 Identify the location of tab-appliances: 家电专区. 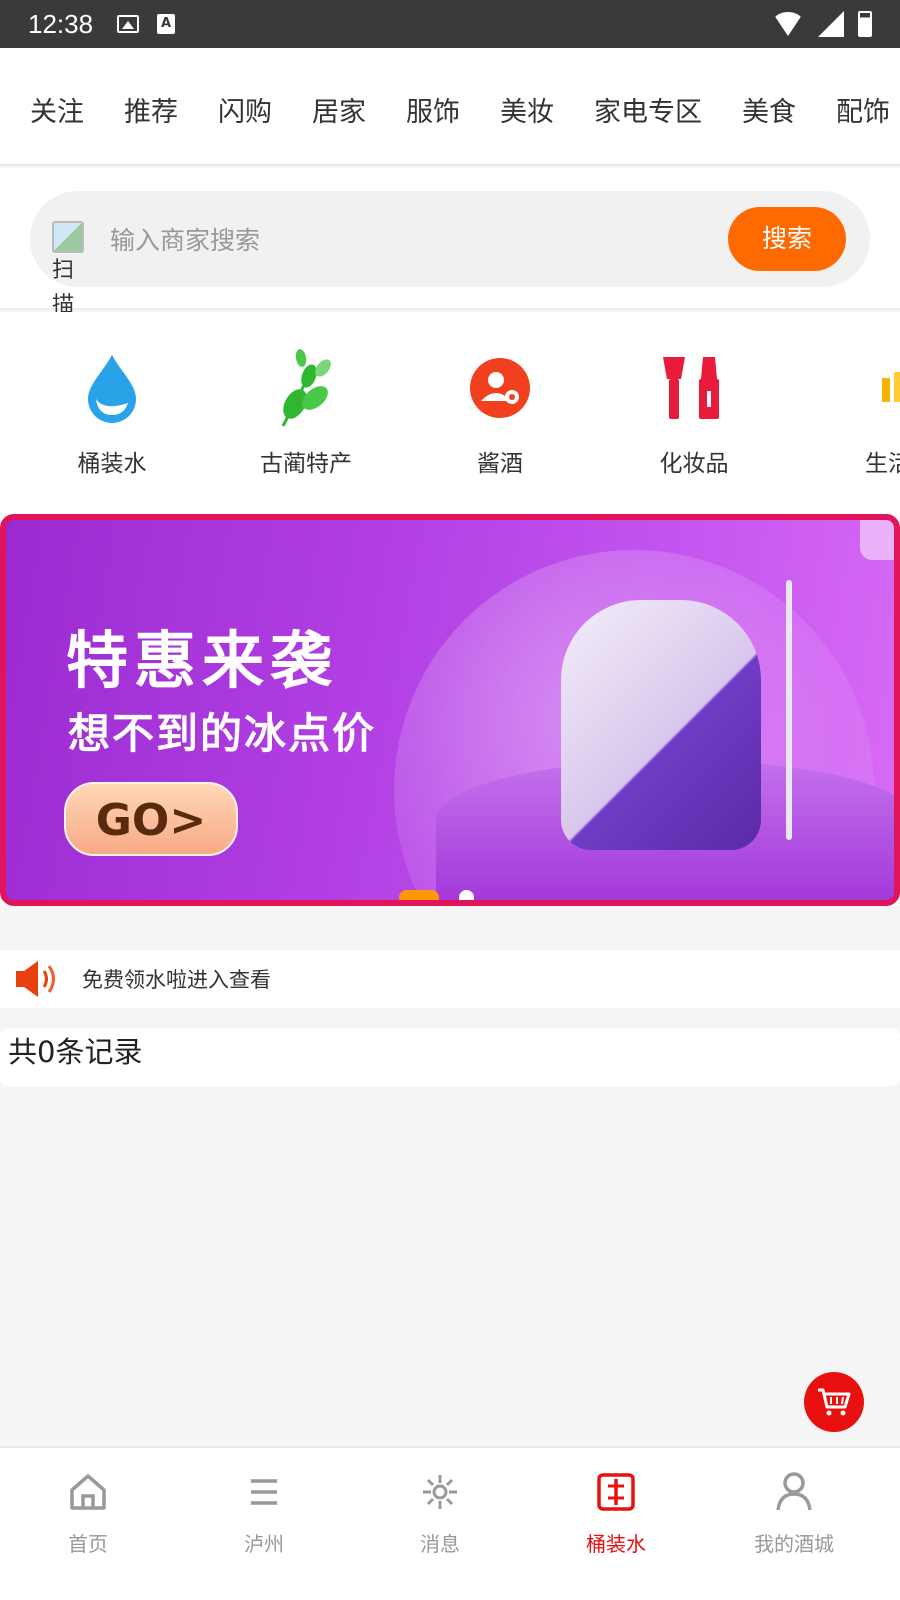
(648, 109).